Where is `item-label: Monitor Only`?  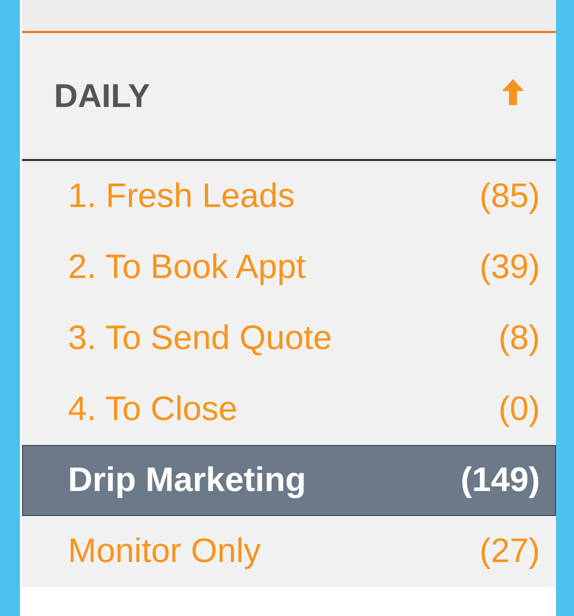 item-label: Monitor Only is located at coordinates (164, 551).